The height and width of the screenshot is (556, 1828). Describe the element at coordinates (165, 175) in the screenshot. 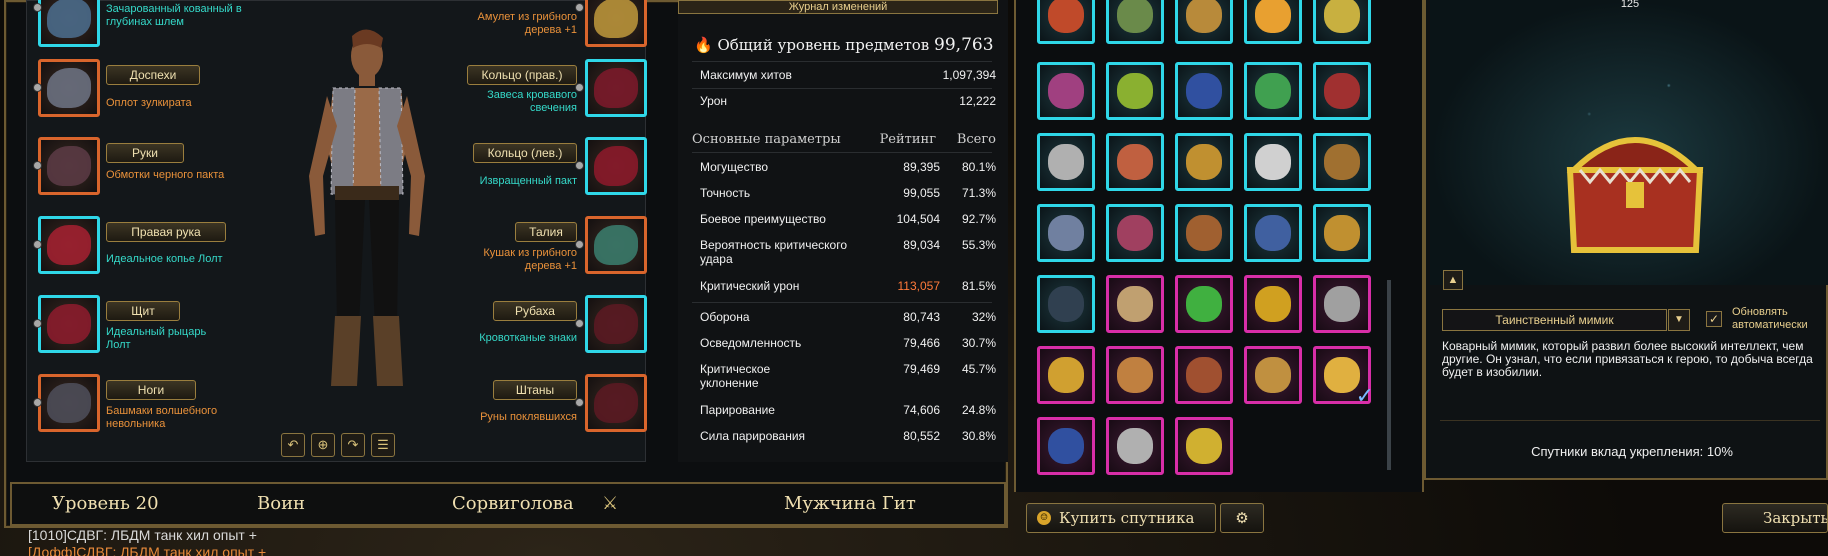

I see `item-name-hands: Обмотки черного пакта` at that location.